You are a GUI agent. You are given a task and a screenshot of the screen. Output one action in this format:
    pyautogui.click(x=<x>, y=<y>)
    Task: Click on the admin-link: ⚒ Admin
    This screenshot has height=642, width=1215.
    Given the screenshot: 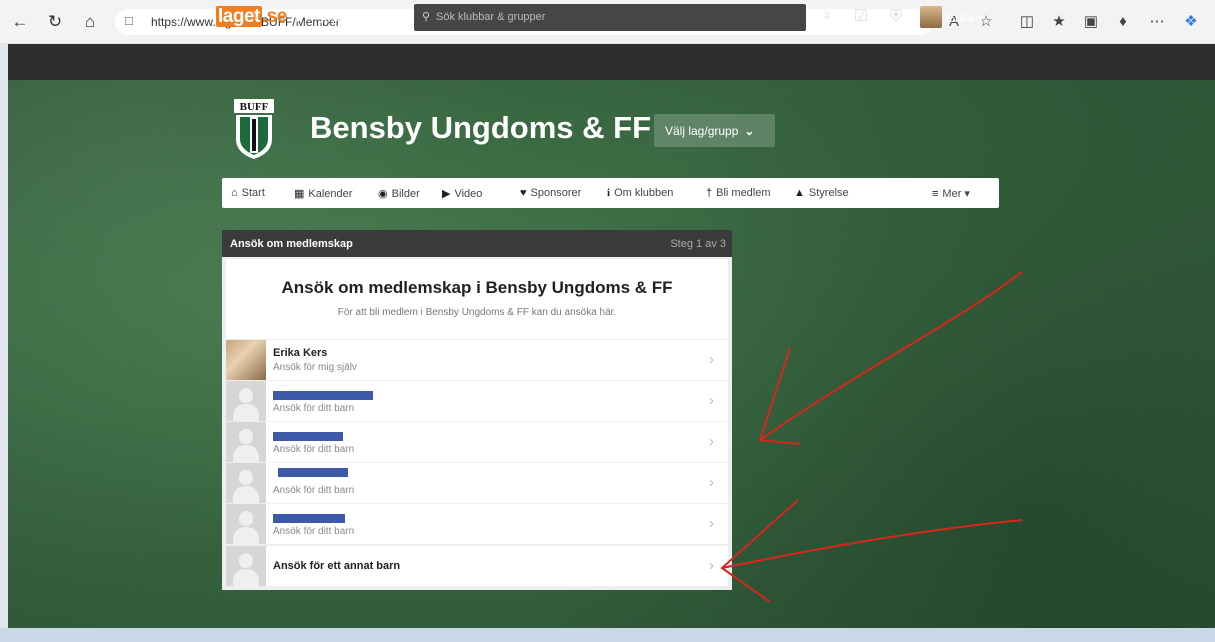 What is the action you would take?
    pyautogui.click(x=341, y=19)
    